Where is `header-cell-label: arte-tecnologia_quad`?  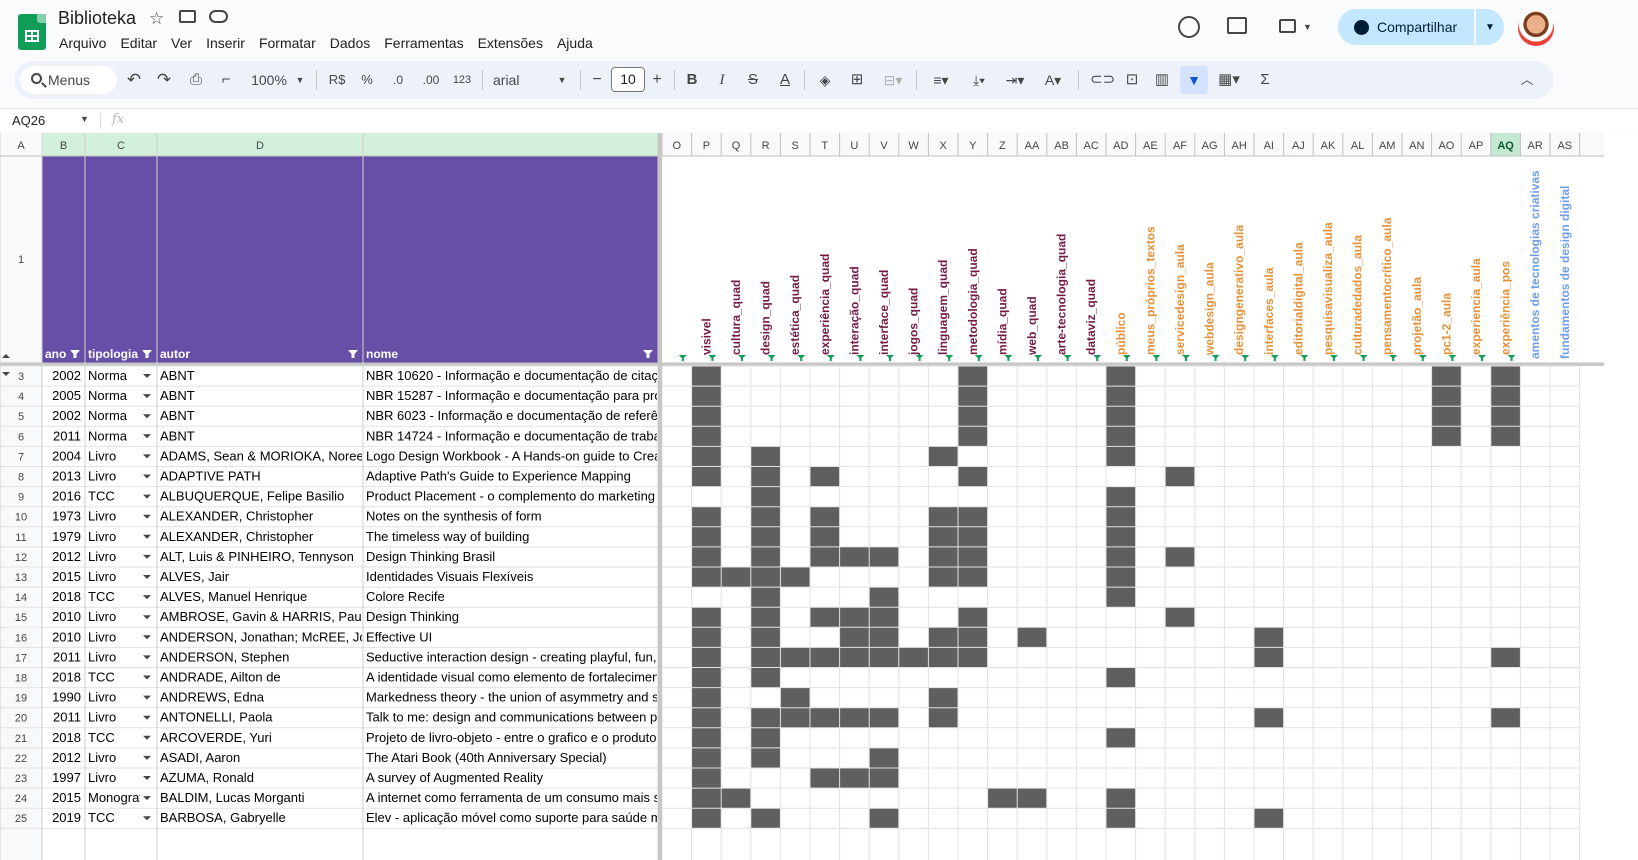
header-cell-label: arte-tecnologia_quad is located at coordinates (1062, 294).